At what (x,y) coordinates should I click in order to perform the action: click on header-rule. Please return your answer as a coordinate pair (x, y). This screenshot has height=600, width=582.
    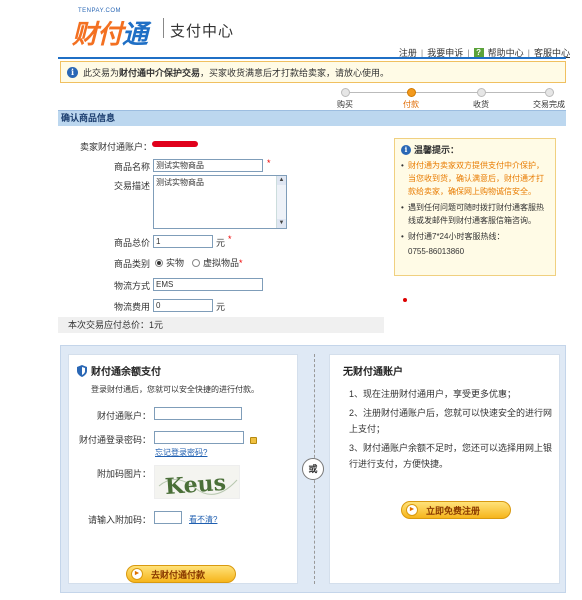
    Looking at the image, I should click on (312, 58).